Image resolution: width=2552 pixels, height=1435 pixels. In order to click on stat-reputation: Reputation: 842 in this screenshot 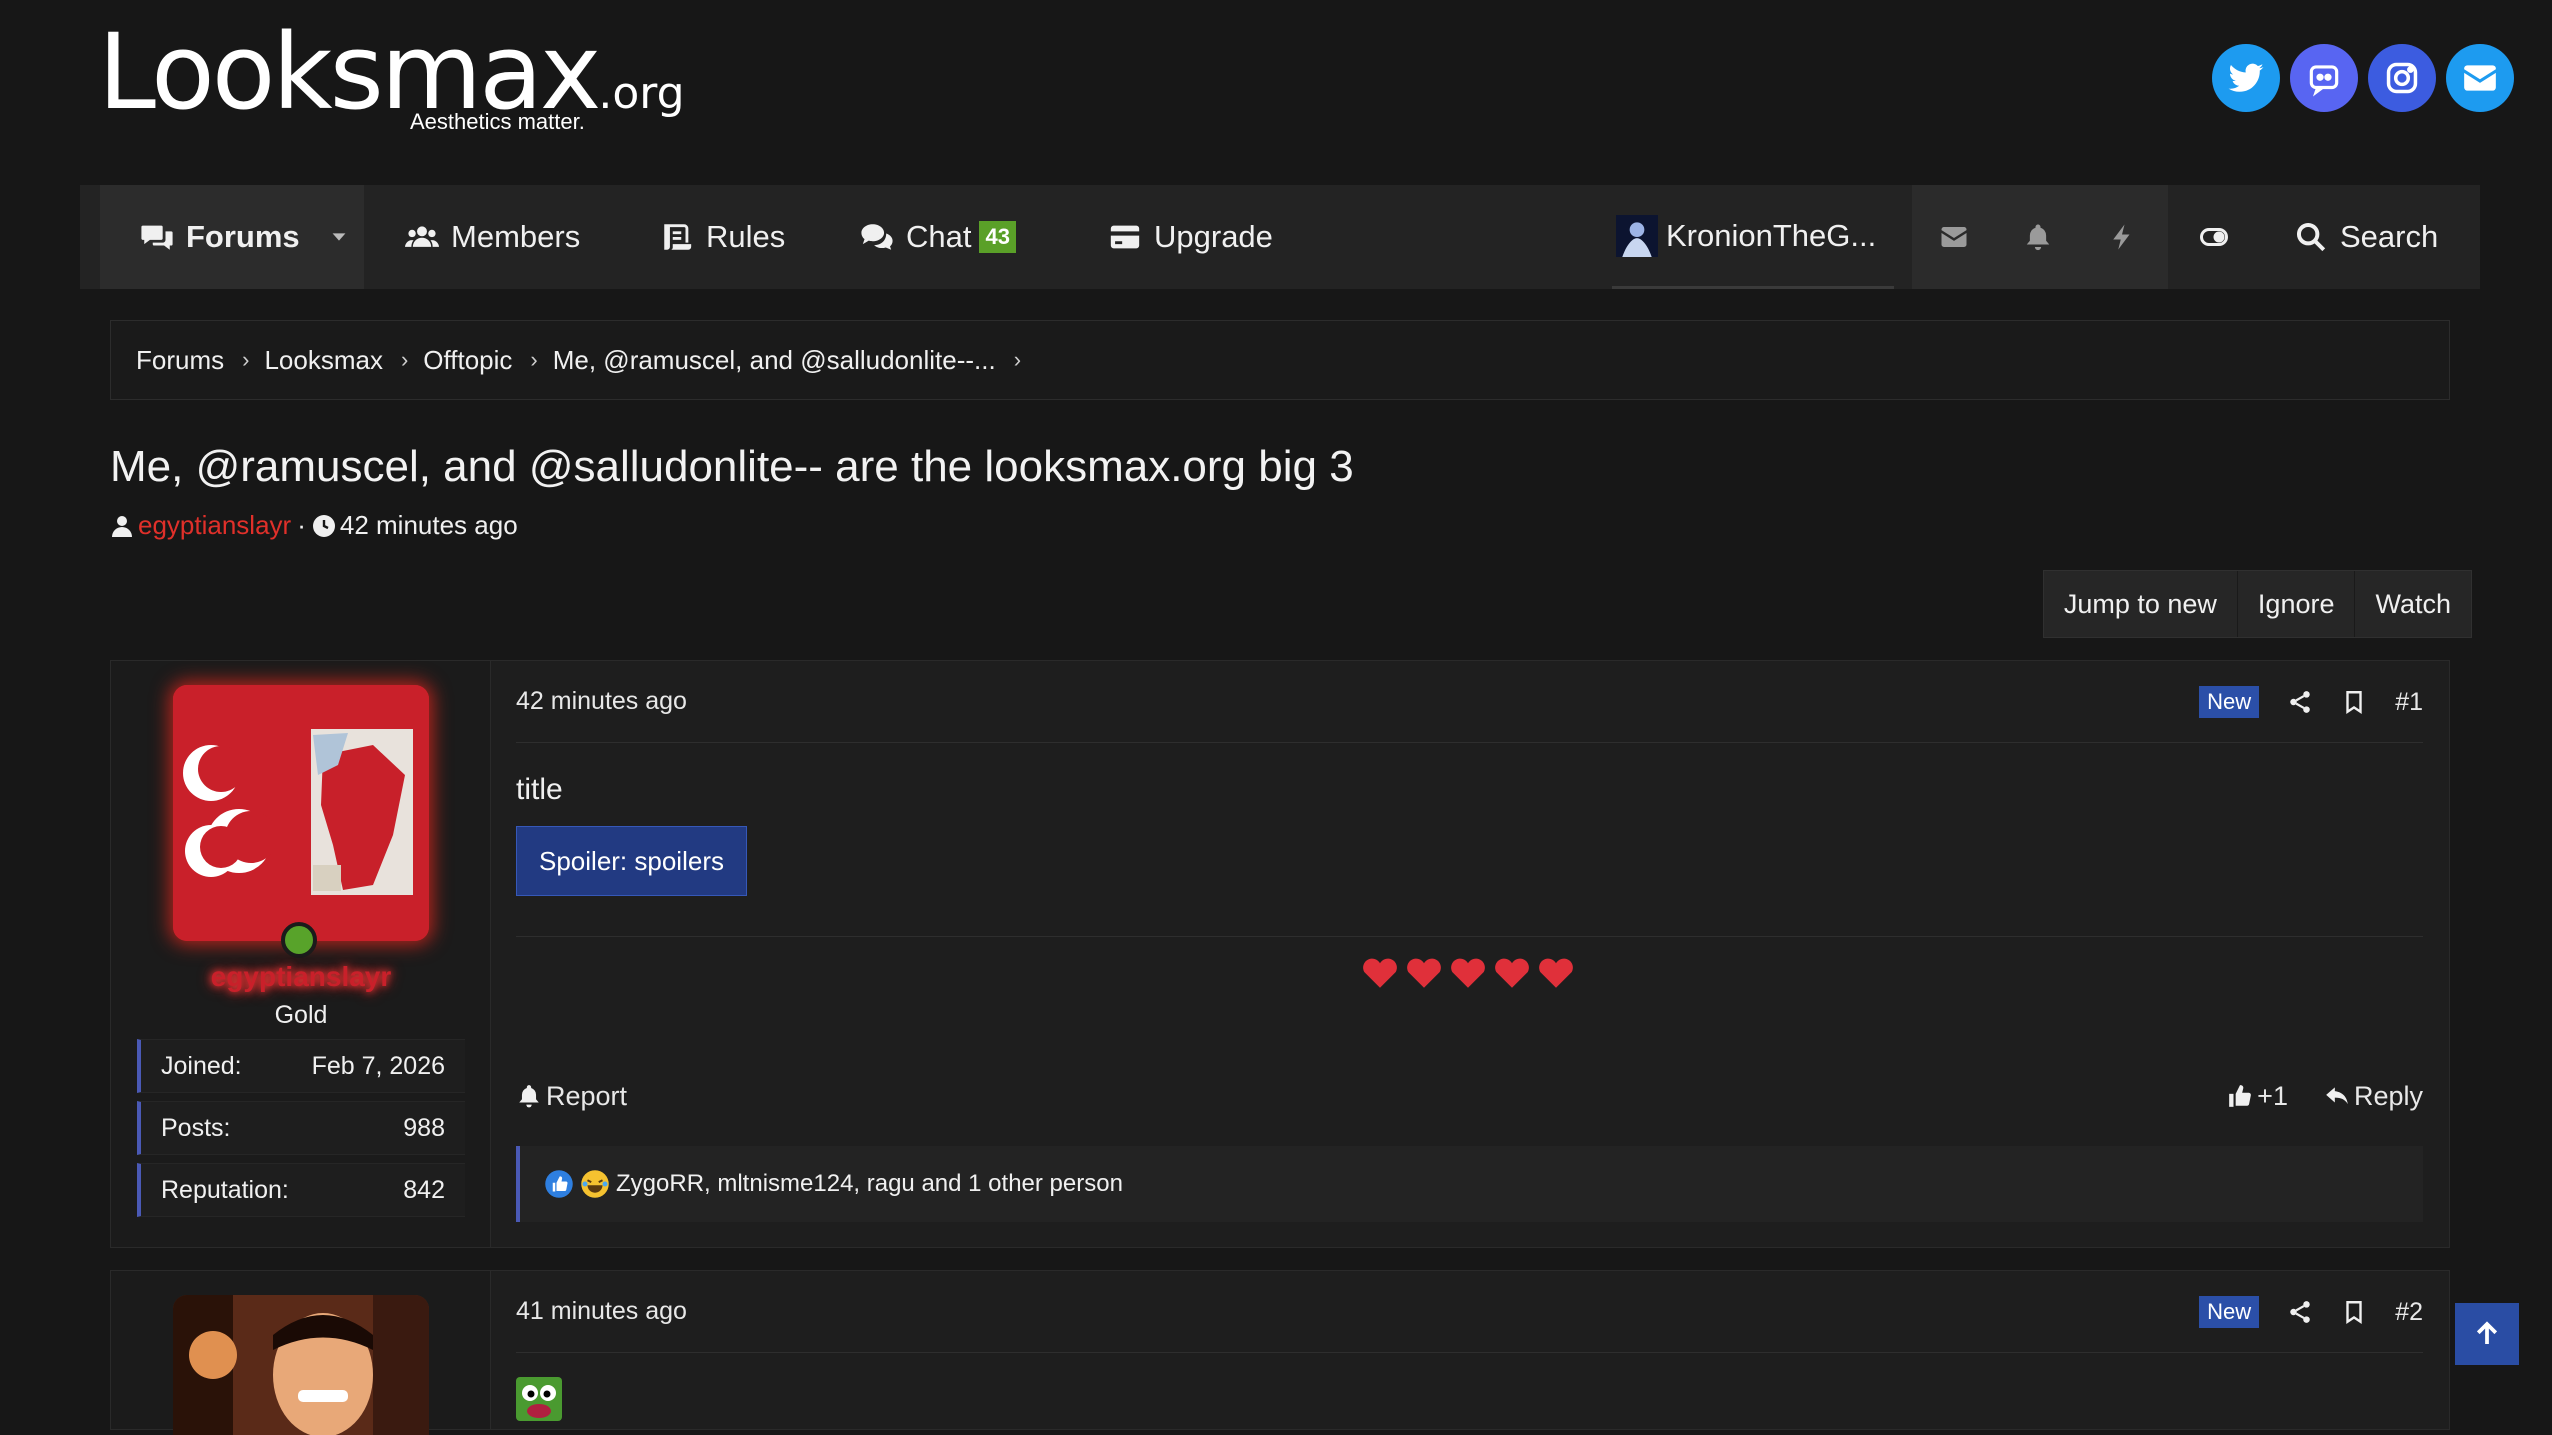, I will do `click(301, 1190)`.